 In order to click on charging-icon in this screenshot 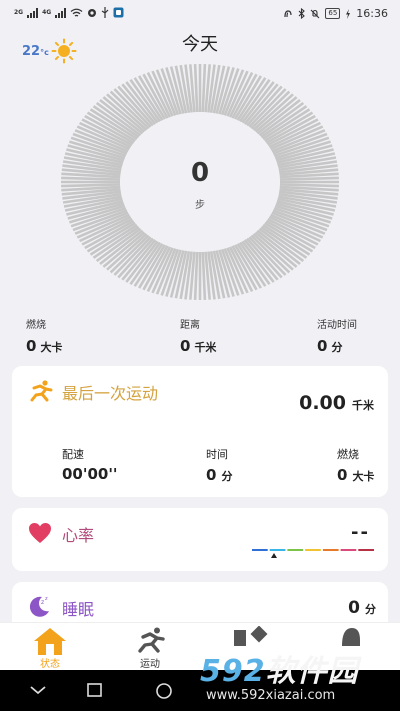, I will do `click(348, 13)`.